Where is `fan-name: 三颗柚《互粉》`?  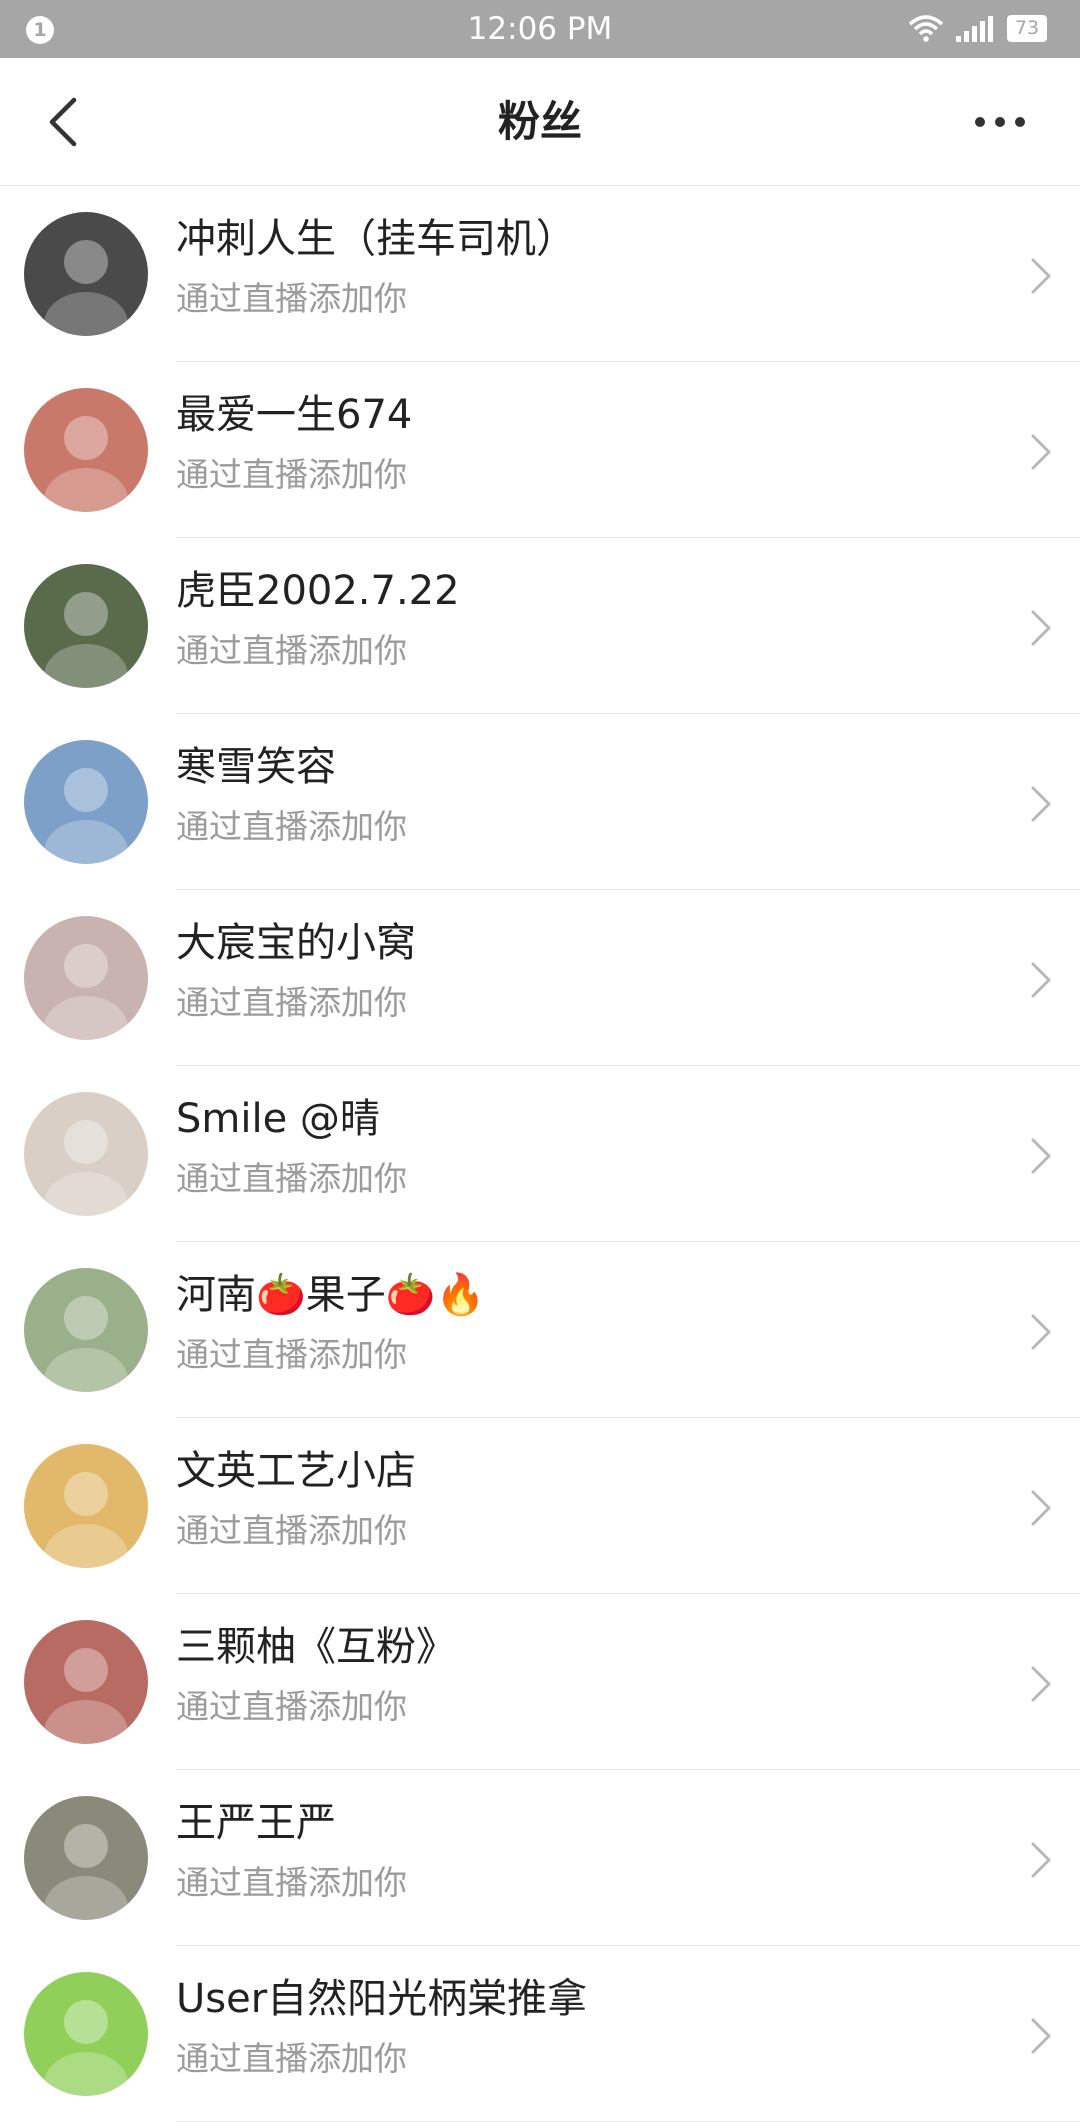
fan-name: 三颗柚《互粉》 is located at coordinates (316, 1647).